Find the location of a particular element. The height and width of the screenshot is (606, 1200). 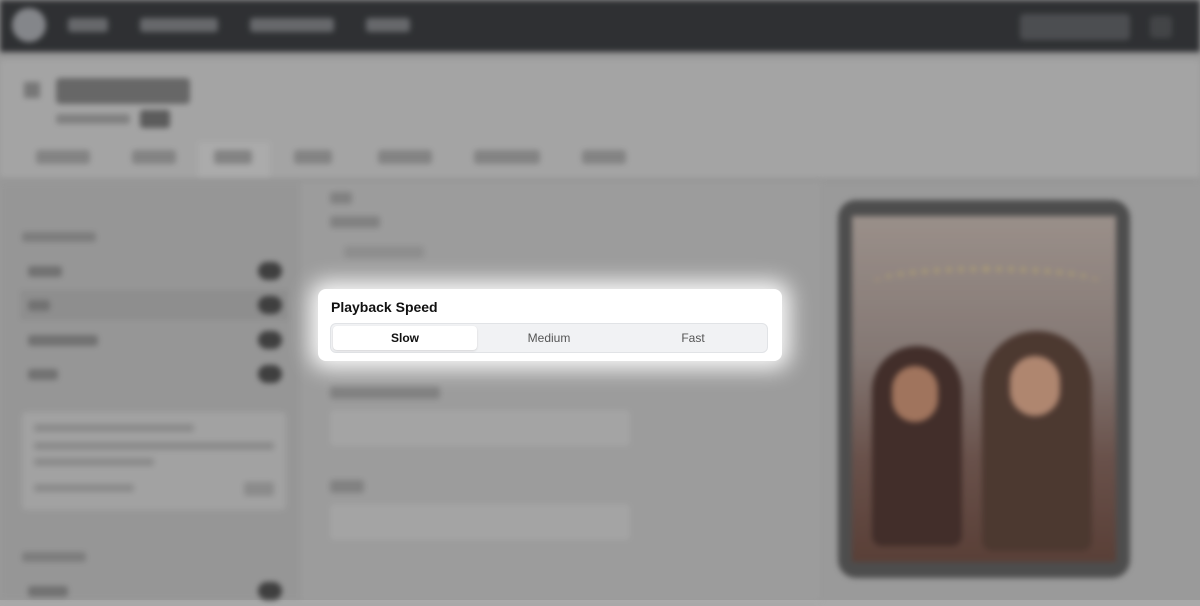

playback-speed-card: Playback Speed Slow Medium Fast is located at coordinates (550, 325).